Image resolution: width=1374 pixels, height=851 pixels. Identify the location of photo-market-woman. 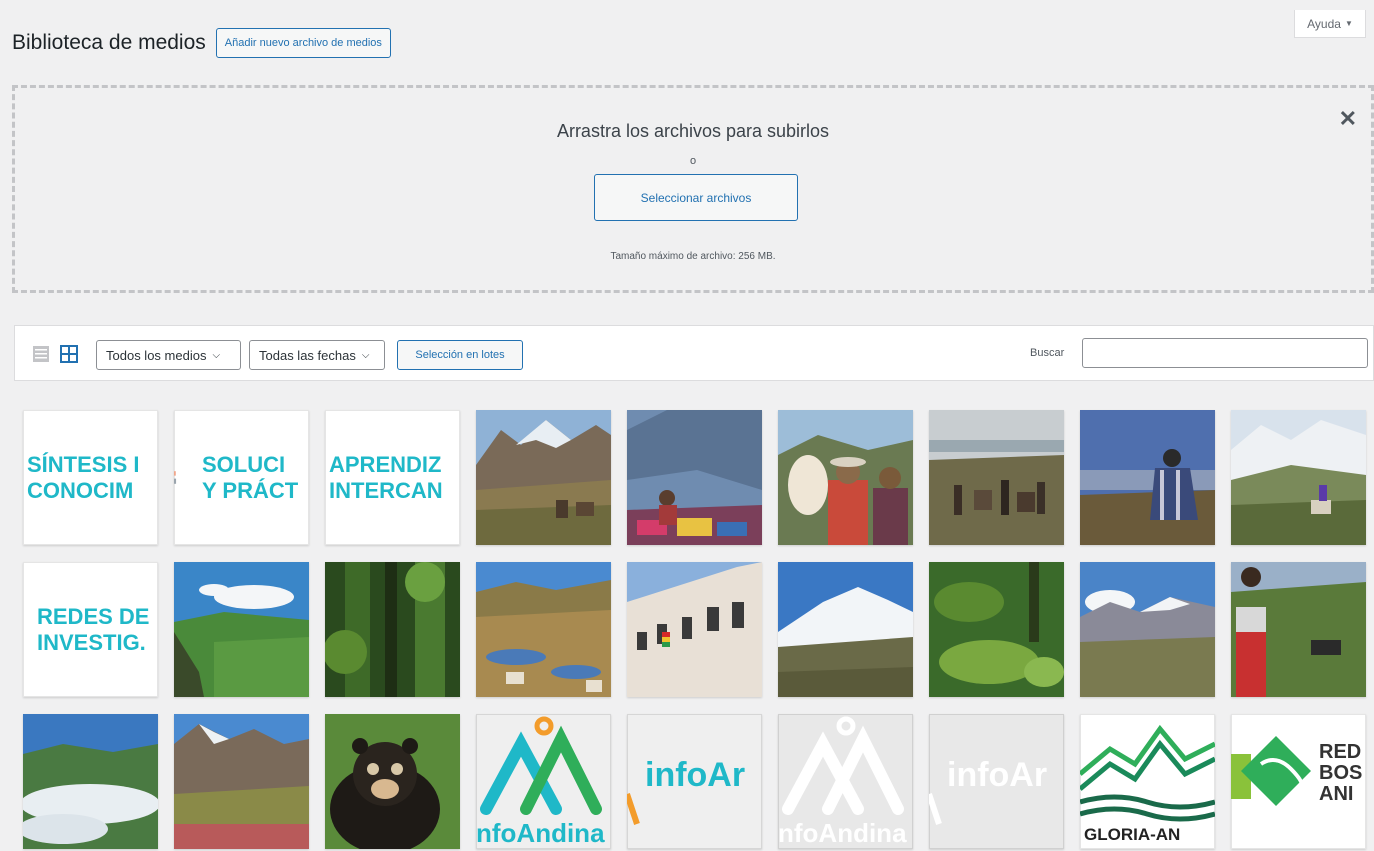
(694, 477).